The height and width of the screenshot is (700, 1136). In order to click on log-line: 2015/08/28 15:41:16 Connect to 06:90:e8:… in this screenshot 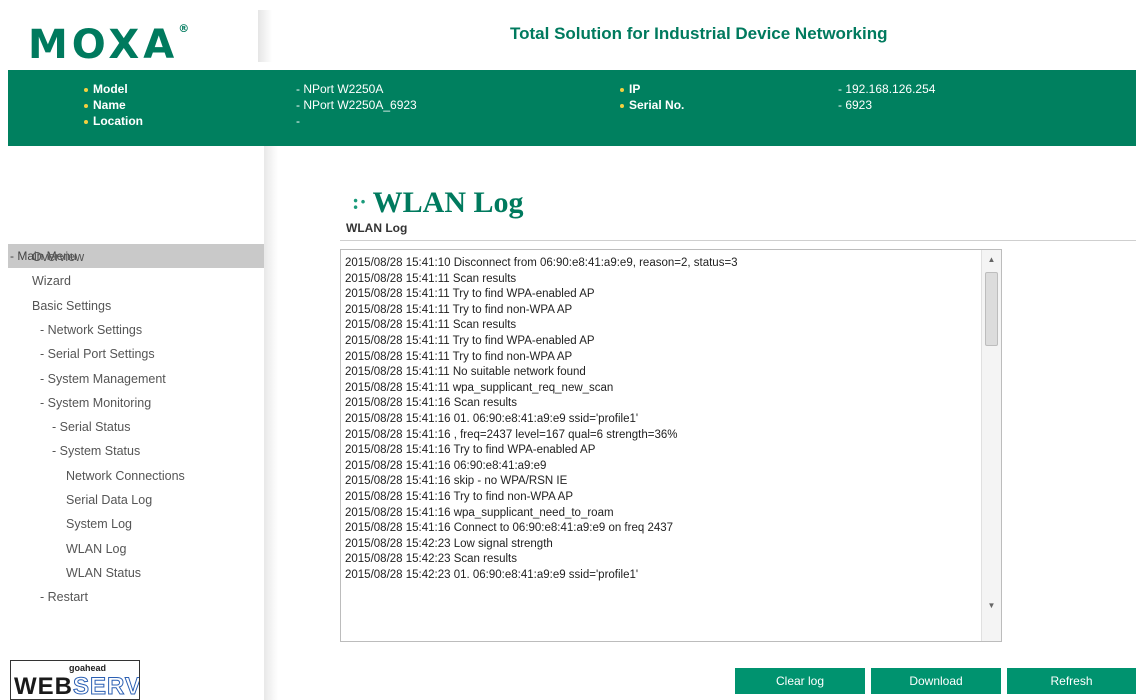, I will do `click(509, 528)`.